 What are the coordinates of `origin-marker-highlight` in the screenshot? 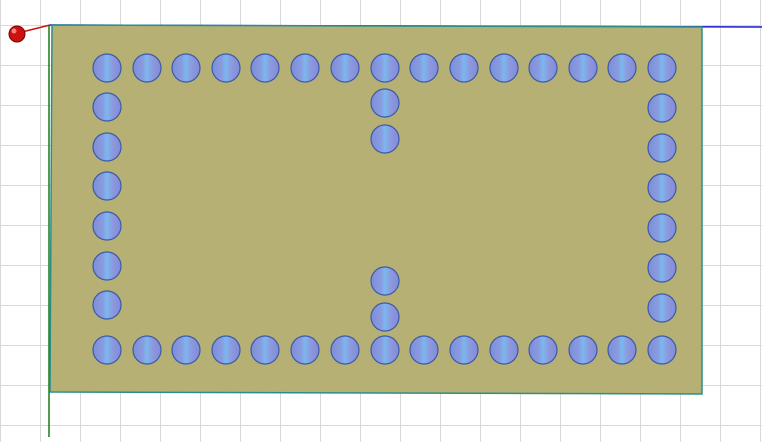 It's located at (14, 31).